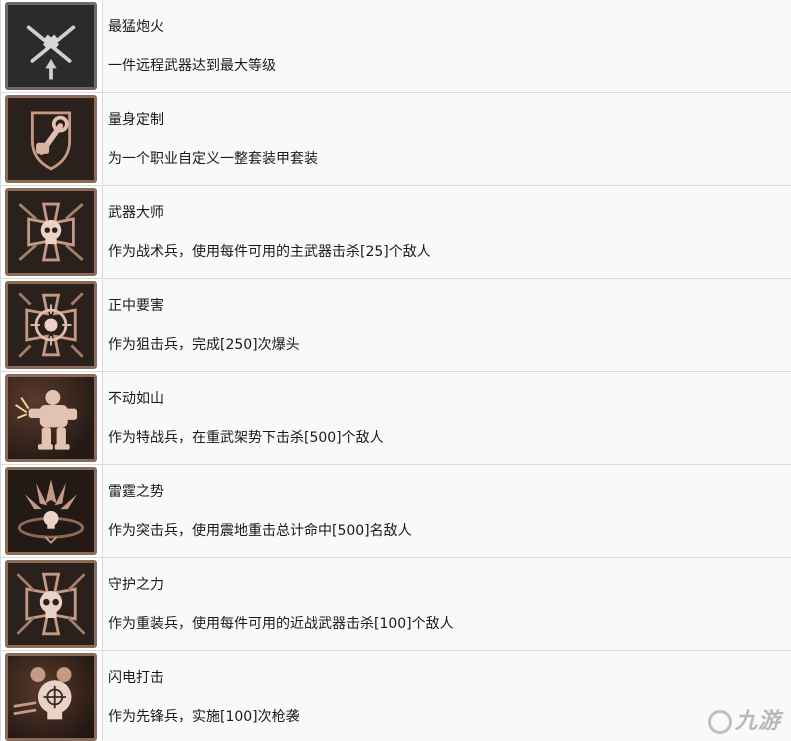  I want to click on ground-slam-skull-icon, so click(51, 511).